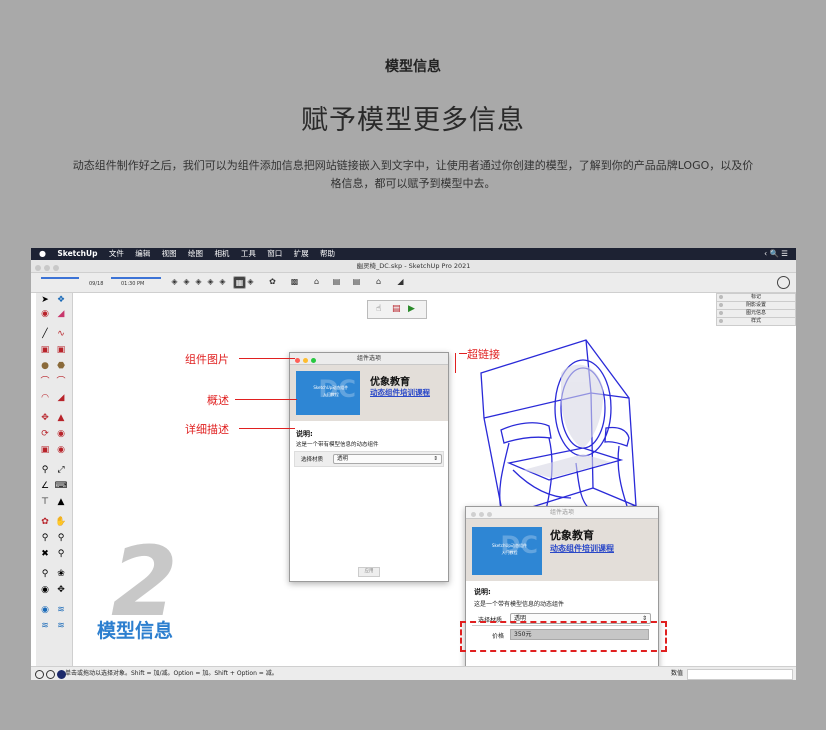 This screenshot has height=730, width=826. I want to click on dialog-title: 组件选项, so click(368, 358).